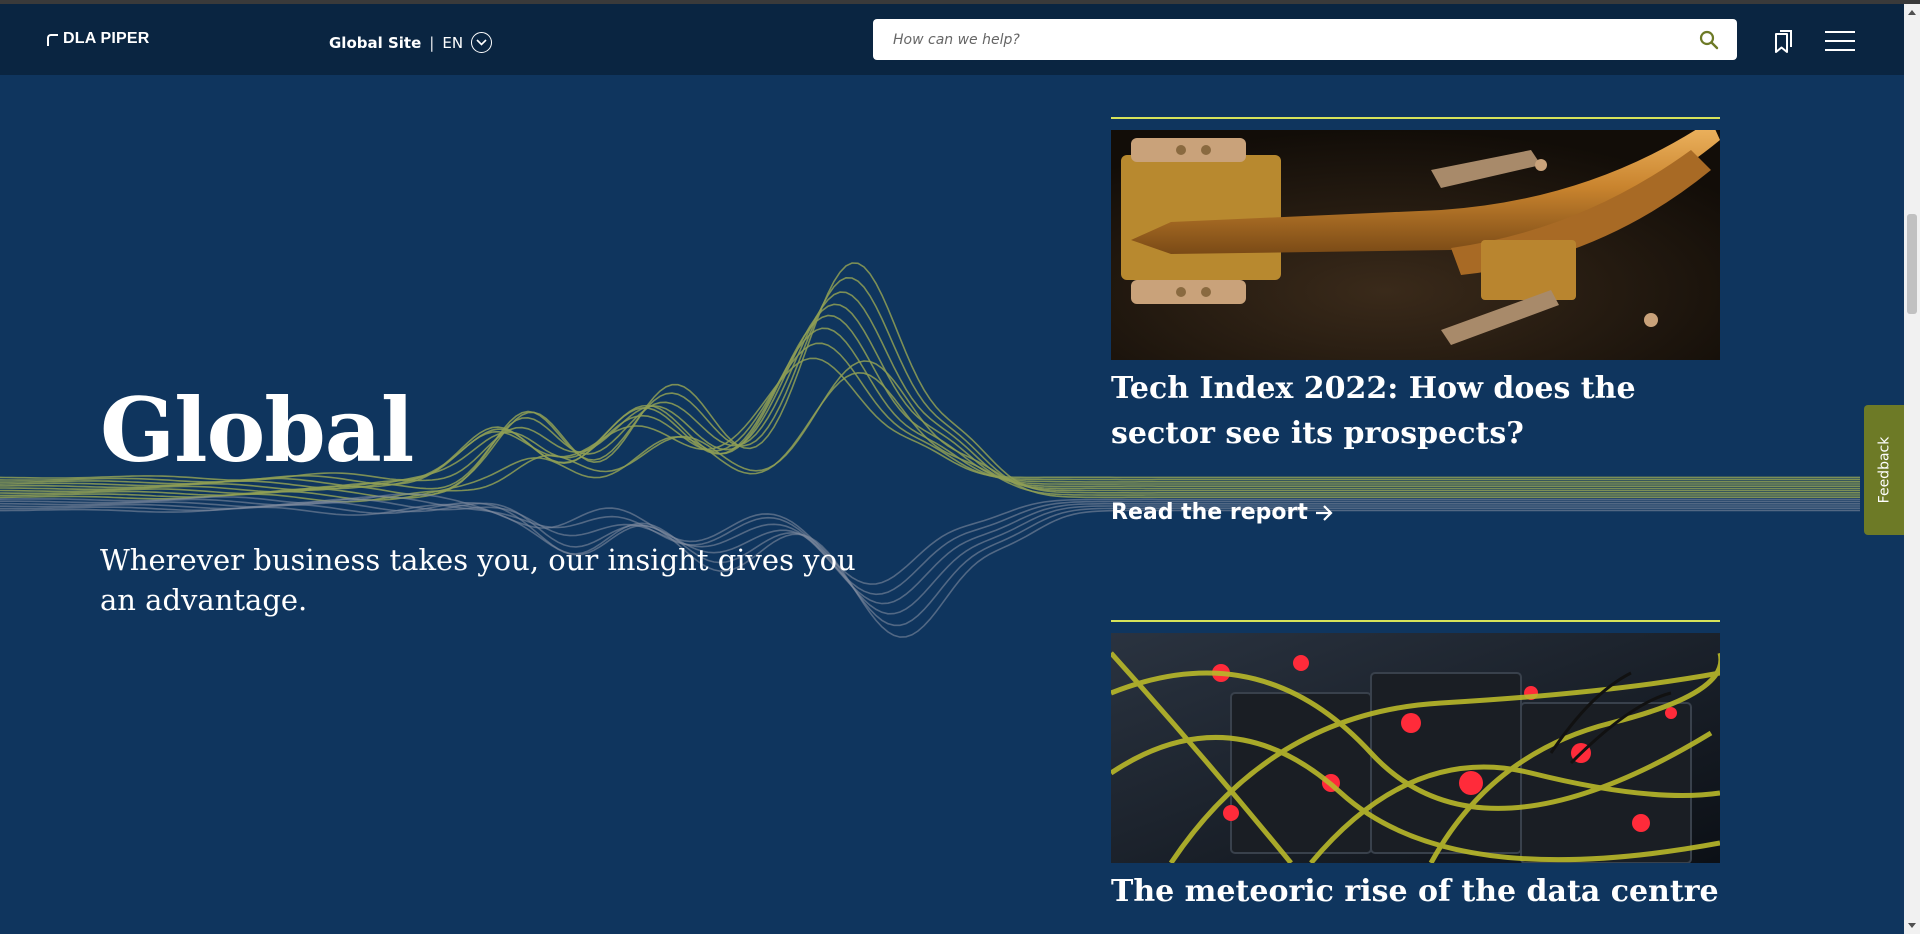 The image size is (1920, 934). I want to click on feedback-tab: Feedback, so click(1884, 470).